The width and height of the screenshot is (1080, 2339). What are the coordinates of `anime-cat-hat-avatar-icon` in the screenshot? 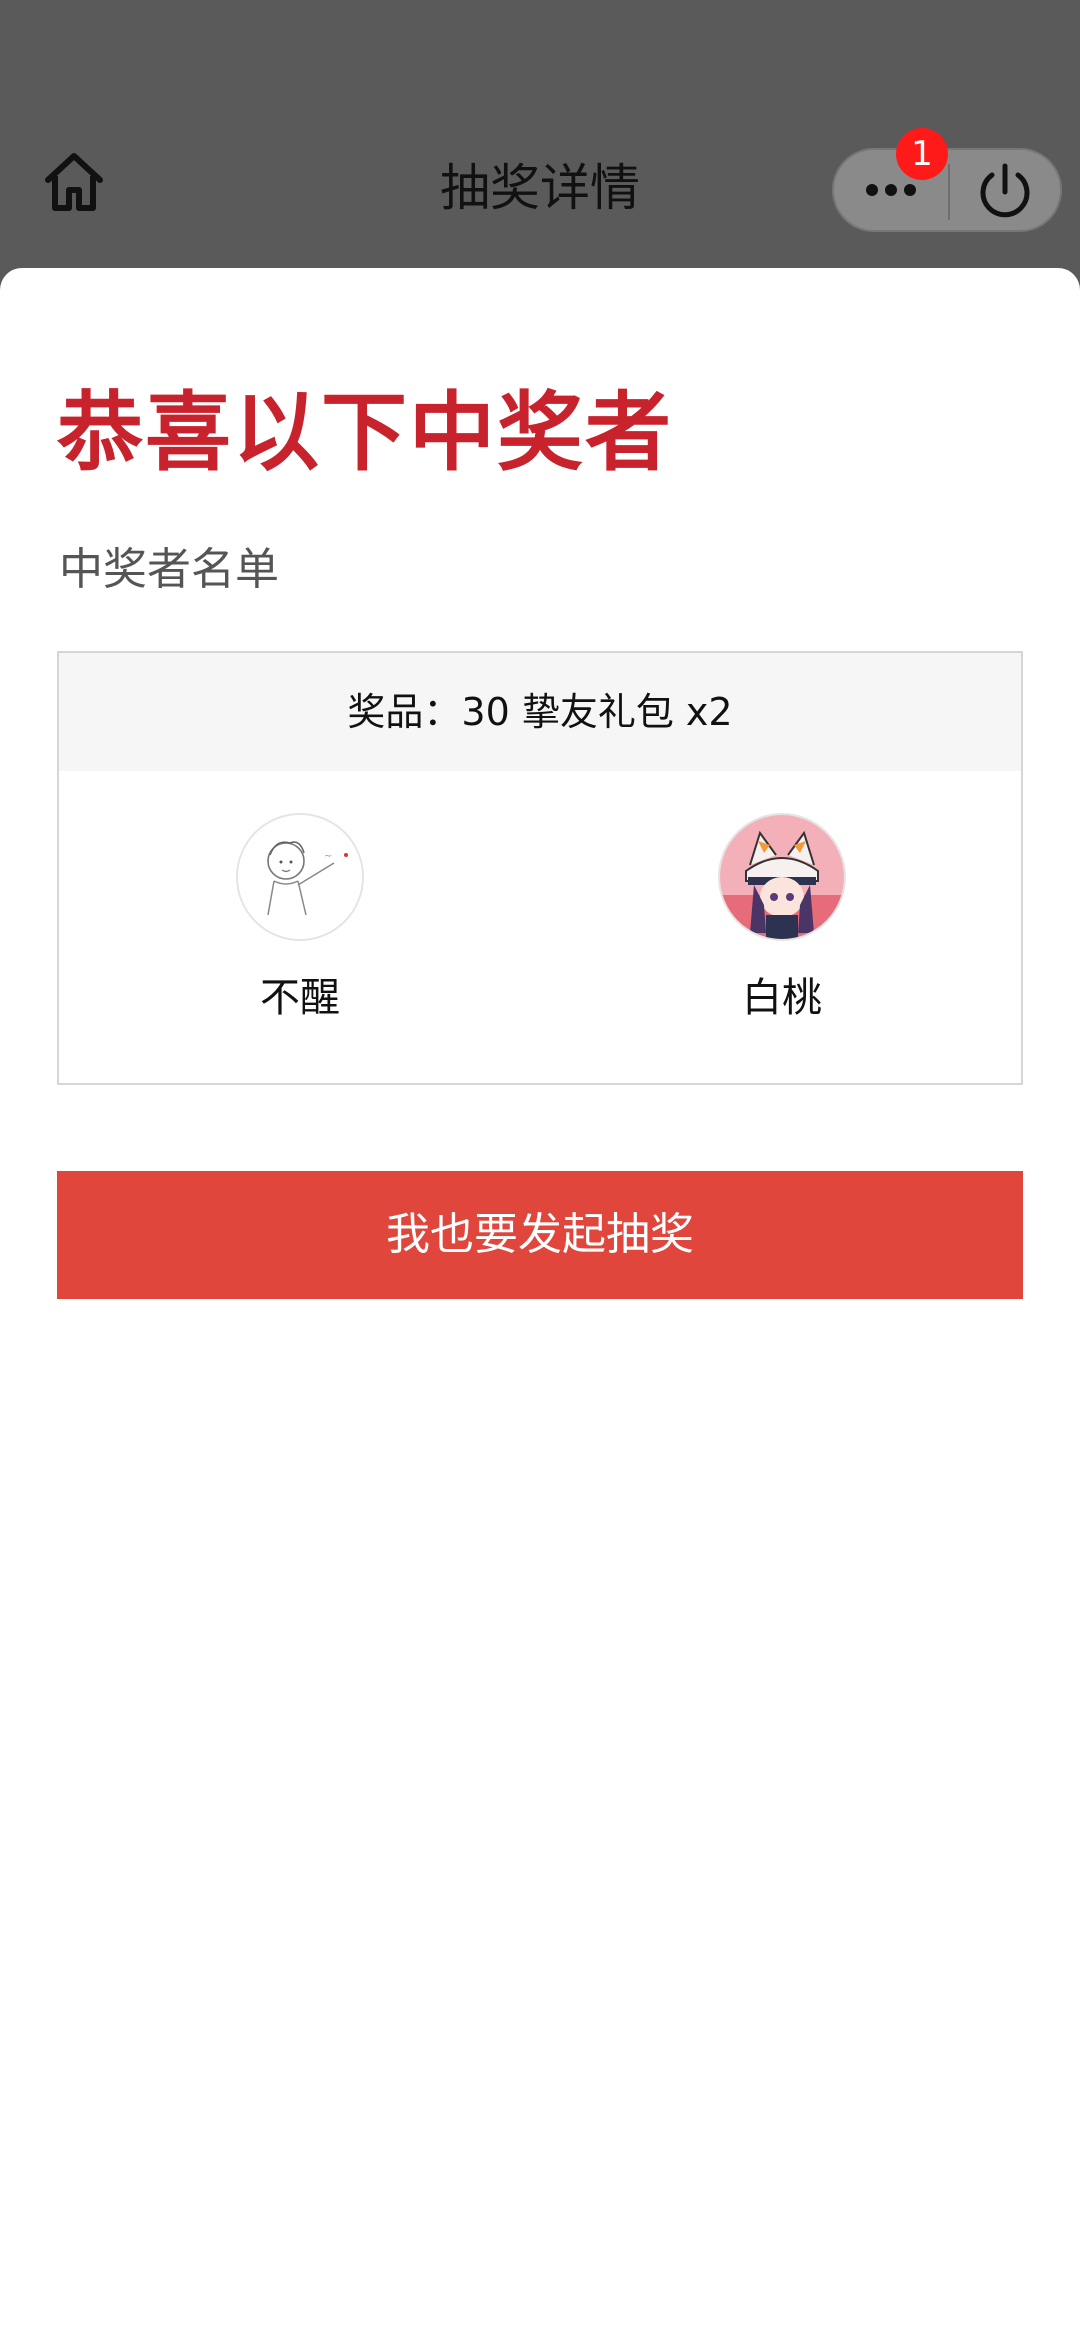 It's located at (782, 877).